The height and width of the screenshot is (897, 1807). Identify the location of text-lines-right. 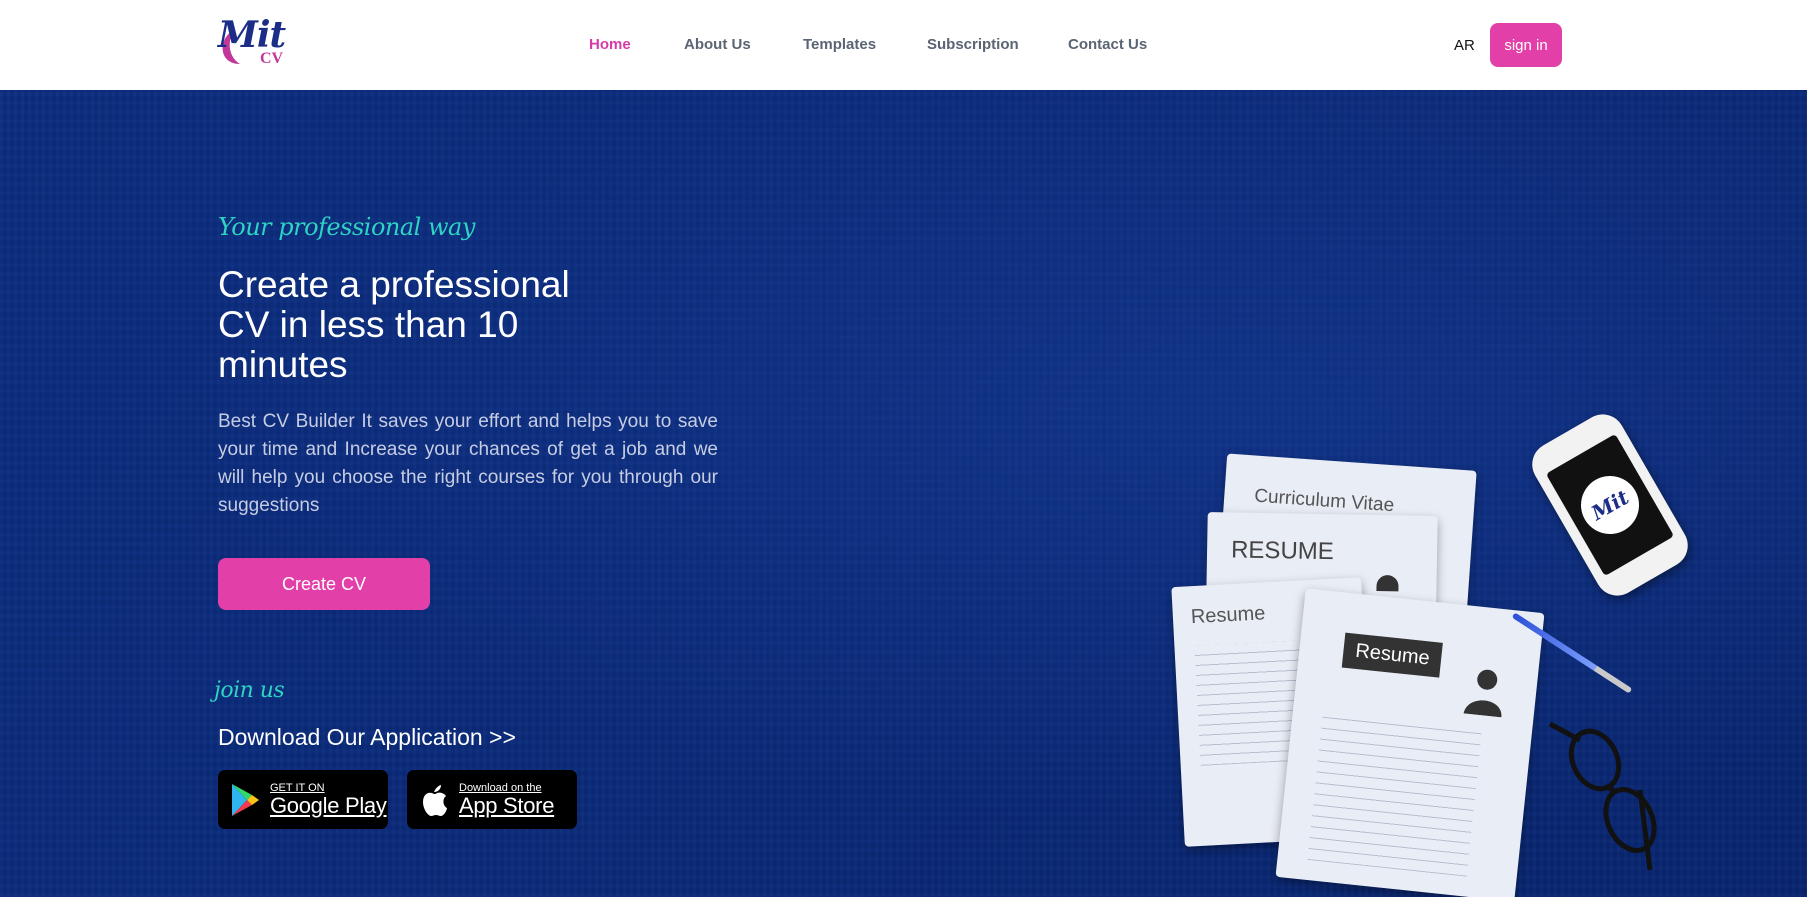
(1395, 793).